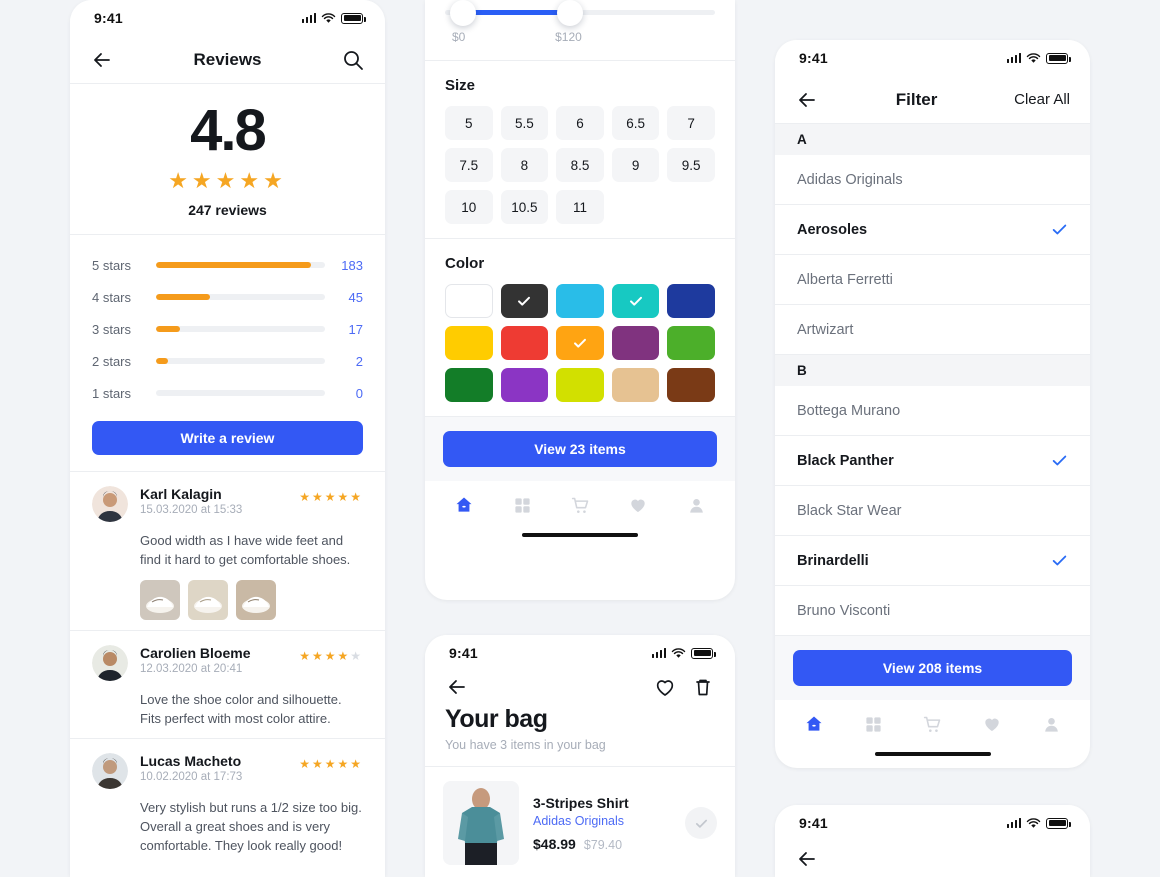 Image resolution: width=1160 pixels, height=877 pixels. What do you see at coordinates (580, 207) in the screenshot?
I see `size-option: 11` at bounding box center [580, 207].